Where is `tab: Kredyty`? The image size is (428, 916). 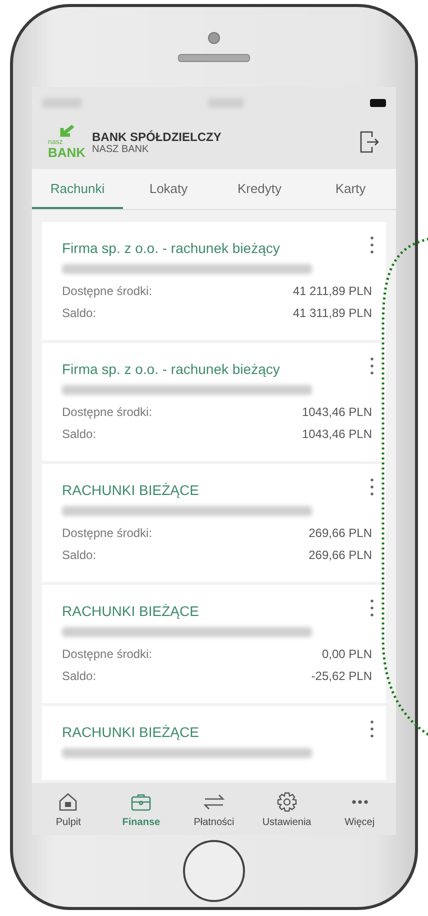 tab: Kredyty is located at coordinates (259, 189).